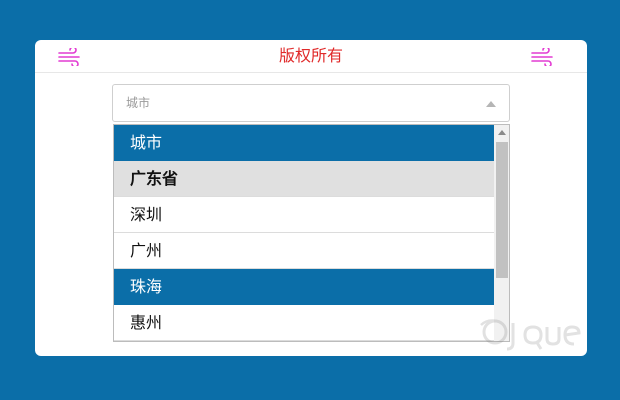  What do you see at coordinates (304, 287) in the screenshot?
I see `dropdown-option: 珠海` at bounding box center [304, 287].